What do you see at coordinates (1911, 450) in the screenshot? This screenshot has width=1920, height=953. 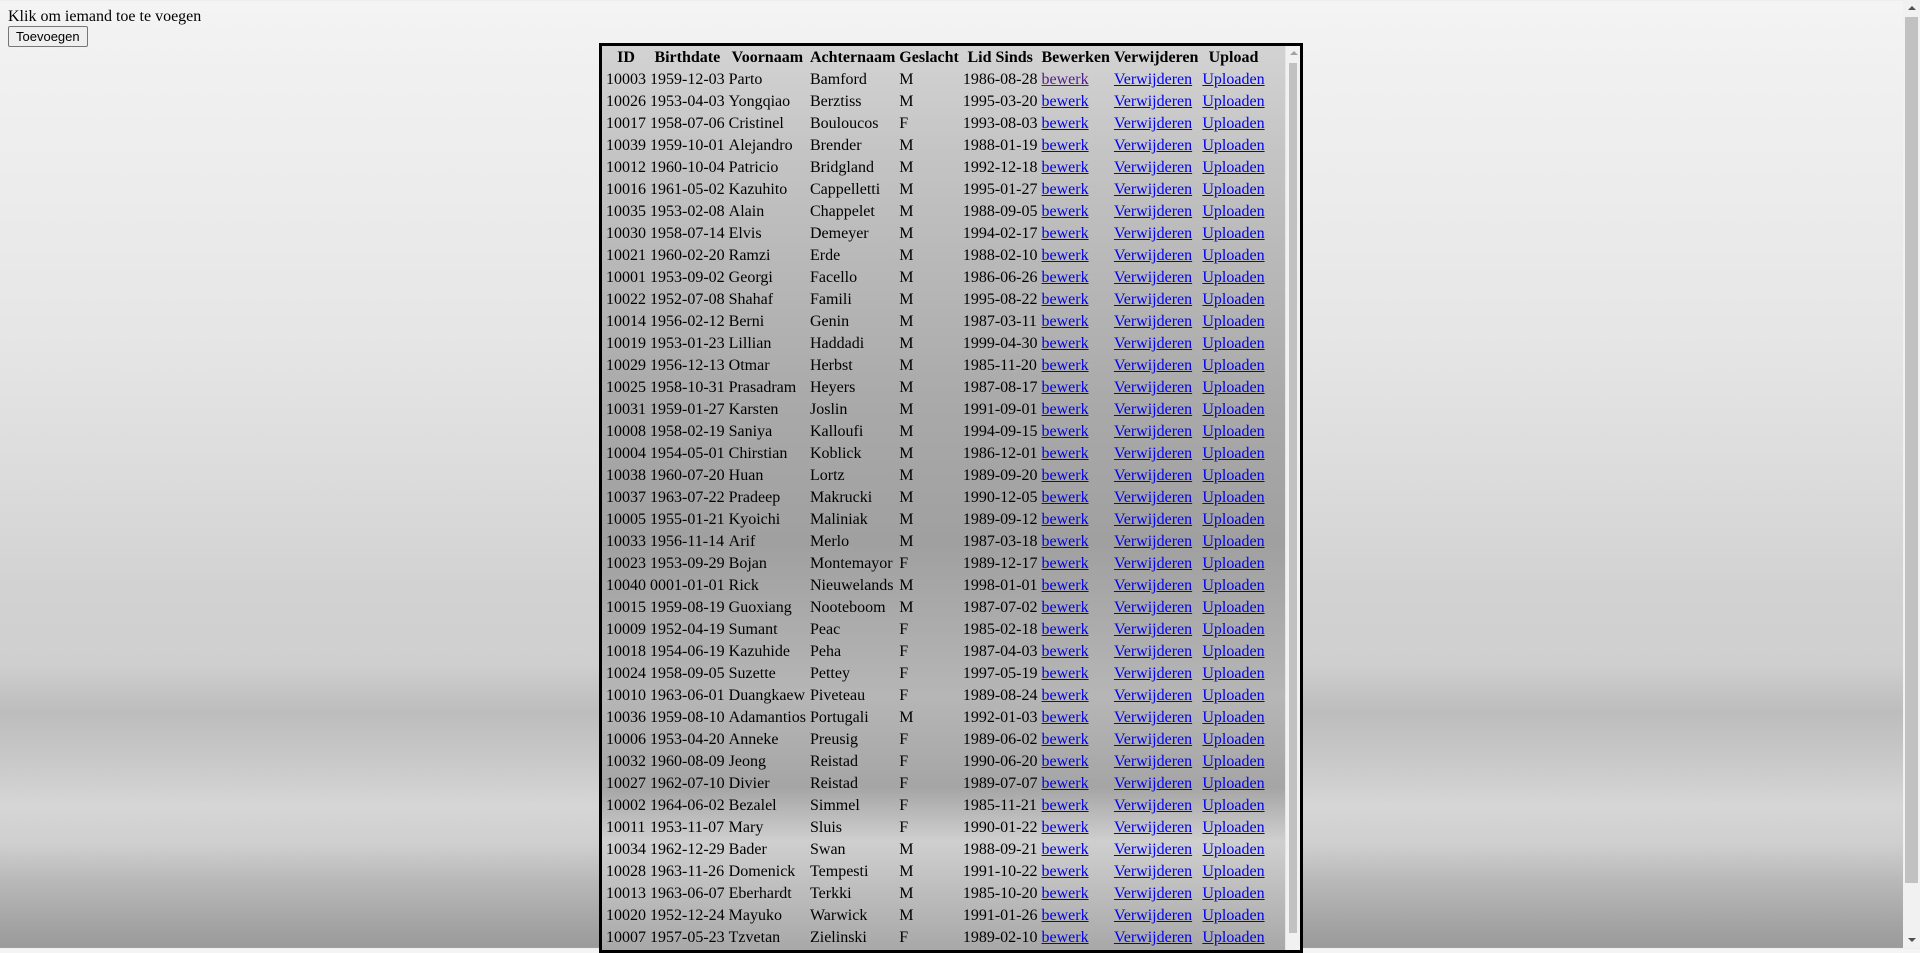 I see `page-scrollbar-thumb` at bounding box center [1911, 450].